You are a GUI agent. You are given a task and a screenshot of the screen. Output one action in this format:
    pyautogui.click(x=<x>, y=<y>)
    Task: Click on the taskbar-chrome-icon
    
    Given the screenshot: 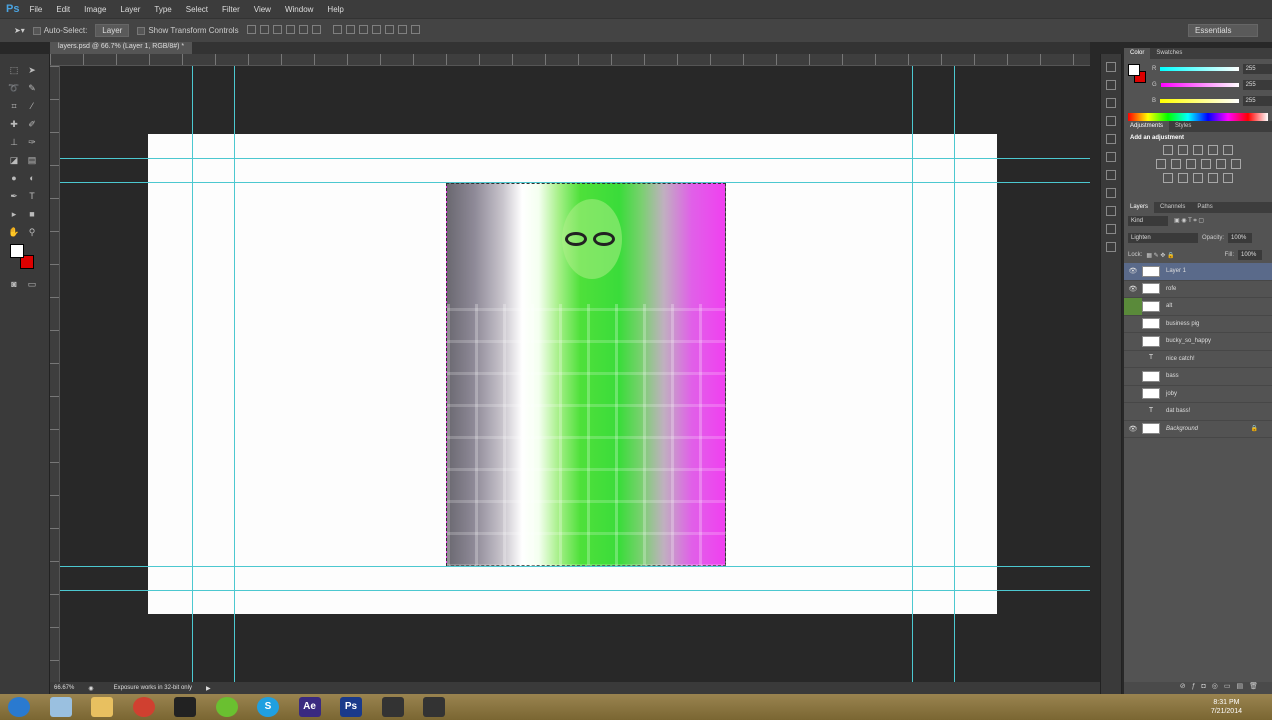 What is the action you would take?
    pyautogui.click(x=143, y=707)
    